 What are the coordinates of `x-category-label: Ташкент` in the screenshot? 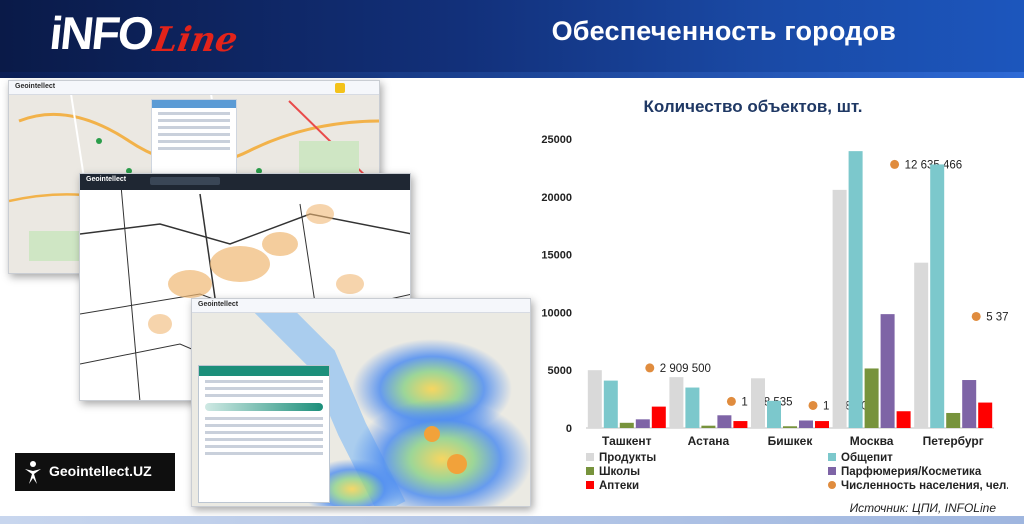 It's located at (627, 441).